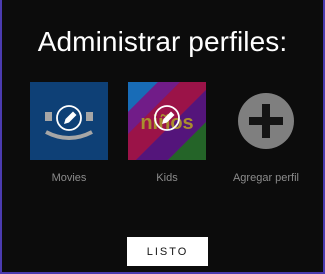 The height and width of the screenshot is (274, 325). What do you see at coordinates (69, 178) in the screenshot?
I see `profile-name-movies: Movies` at bounding box center [69, 178].